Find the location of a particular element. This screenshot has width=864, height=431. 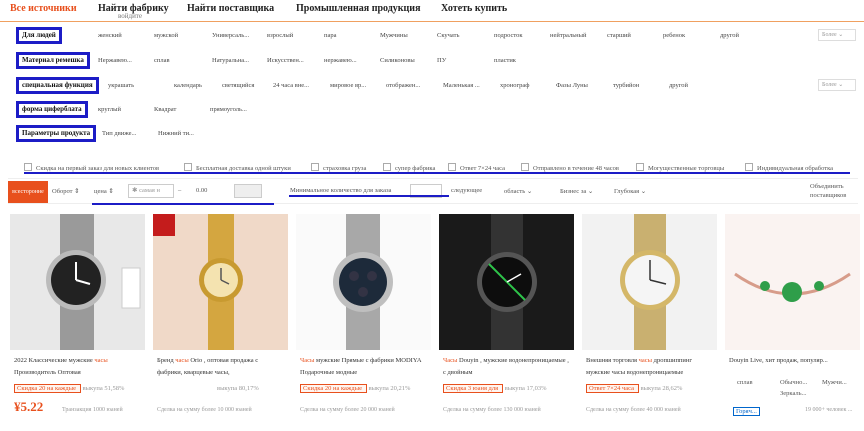

checkbox-cargo-insurance: страховка груза is located at coordinates (338, 167).